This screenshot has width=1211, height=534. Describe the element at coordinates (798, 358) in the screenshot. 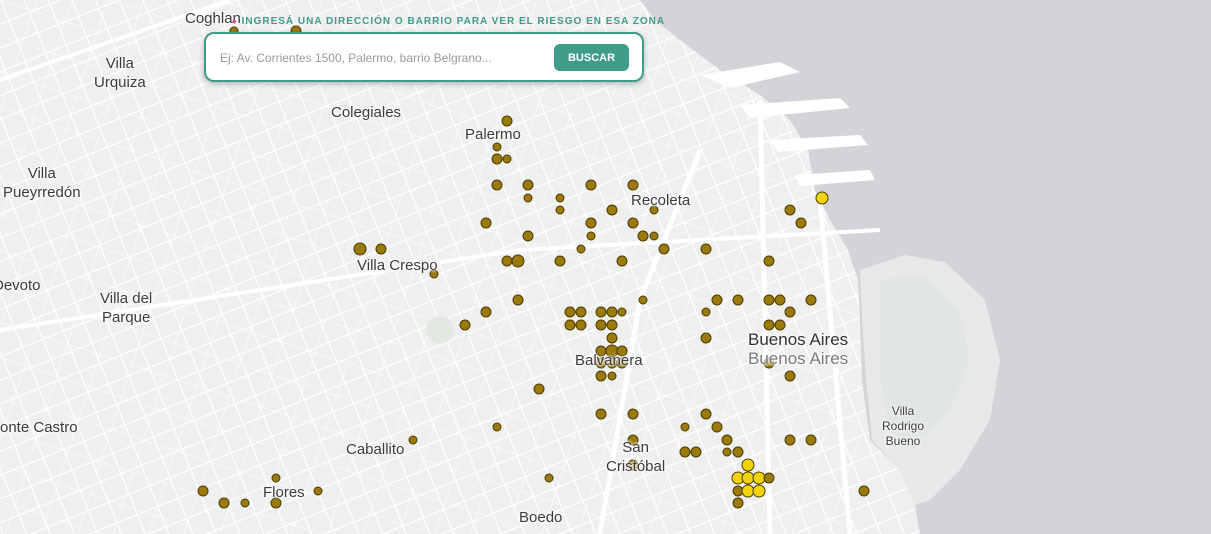

I see `place-label-buenos-aires-duplicate: Buenos Aires` at that location.